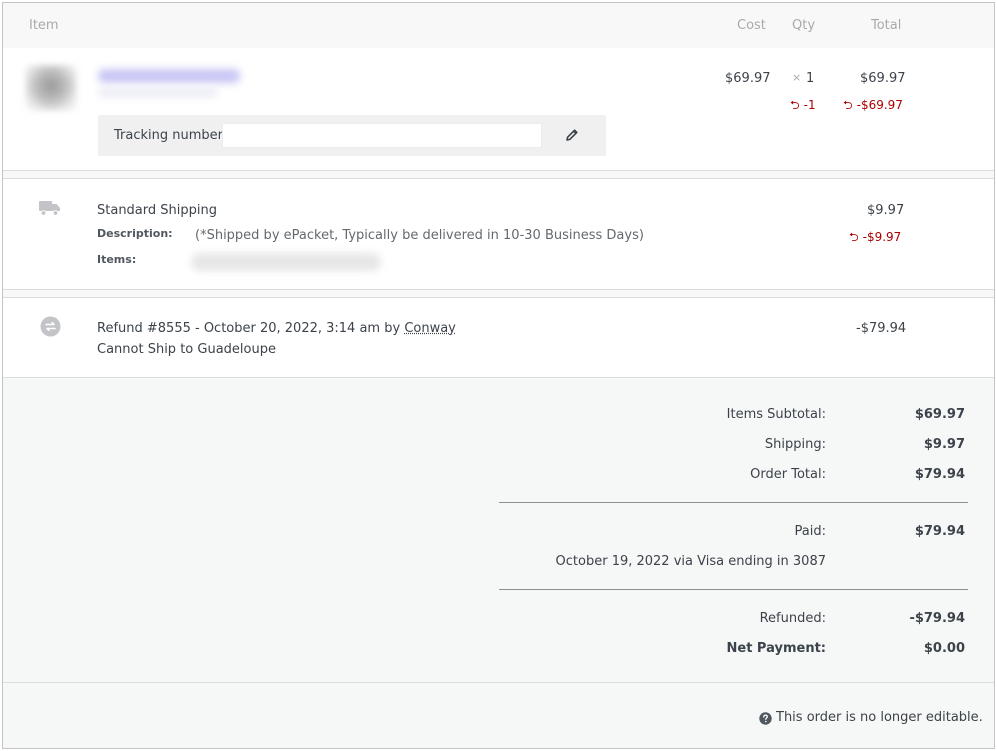 This screenshot has width=997, height=751. Describe the element at coordinates (765, 720) in the screenshot. I see `help-question-icon` at that location.